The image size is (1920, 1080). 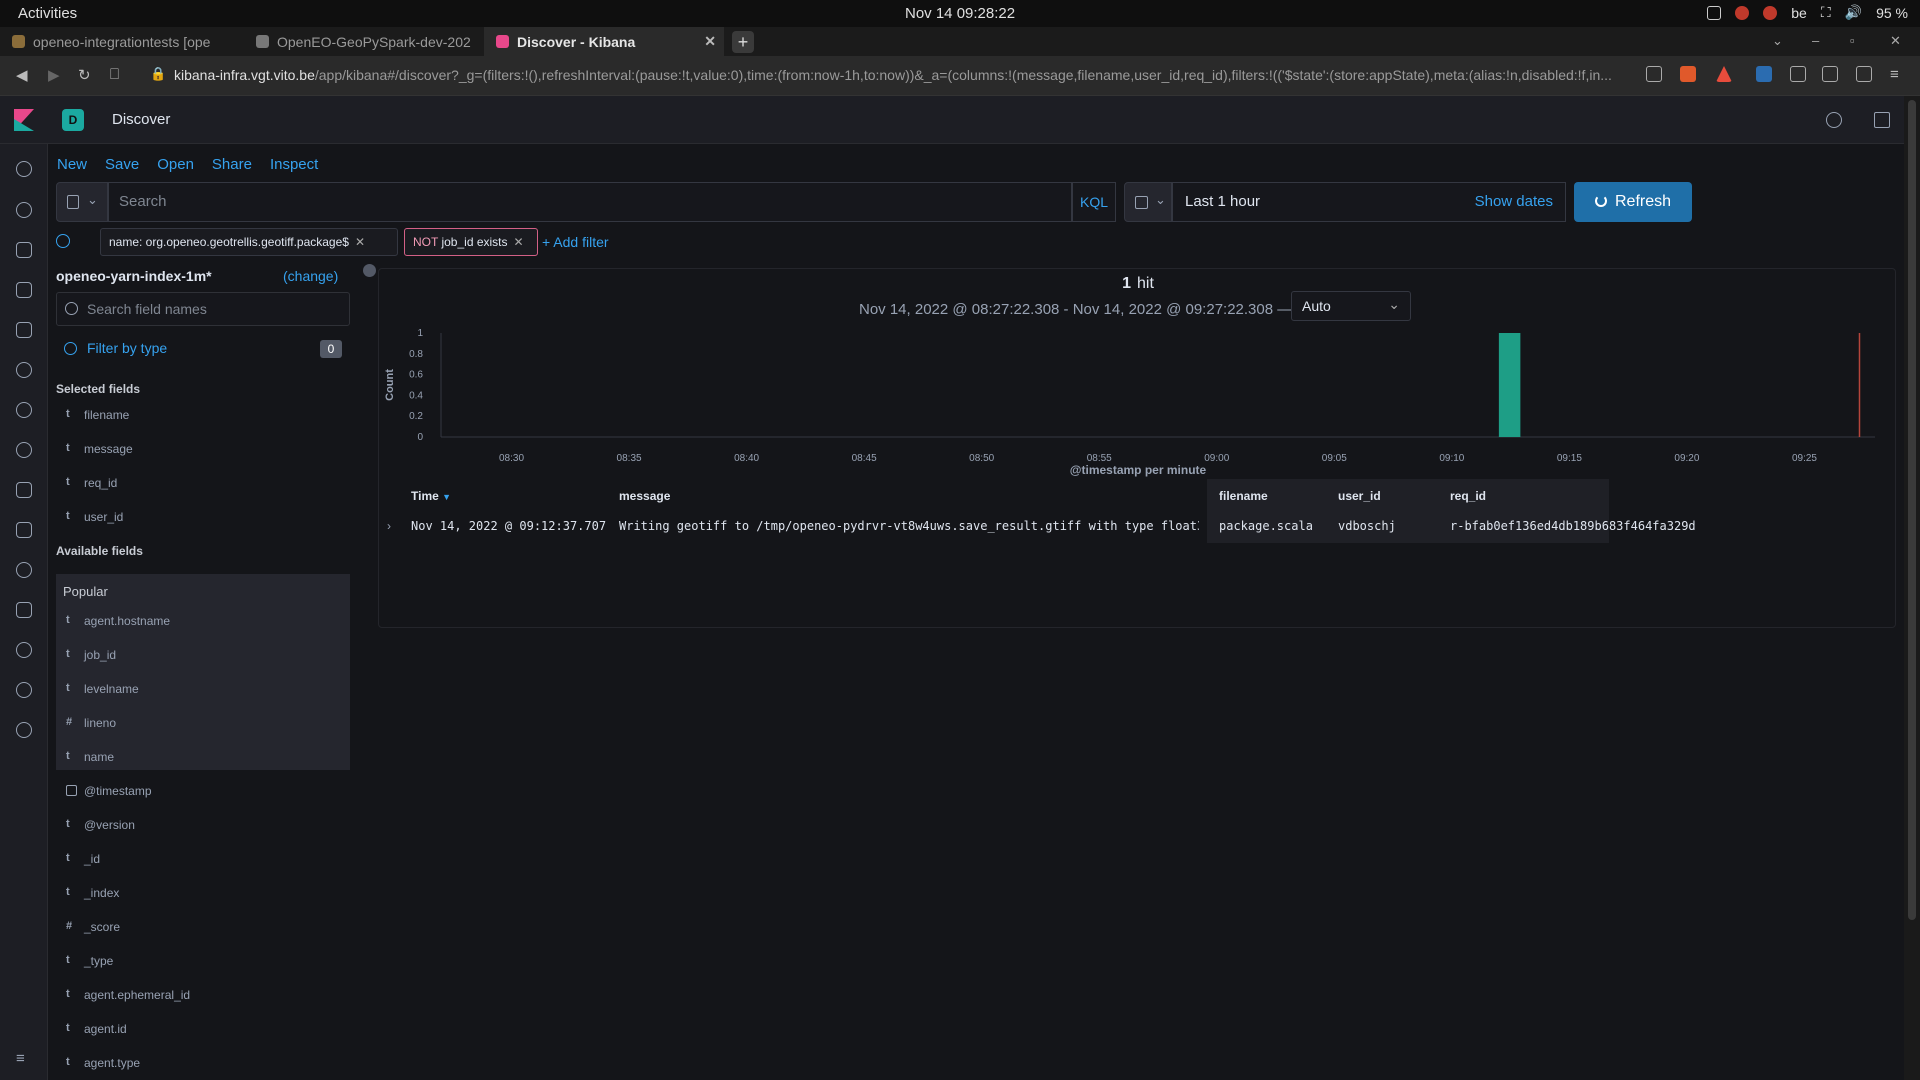 I want to click on logs-icon, so click(x=24, y=530).